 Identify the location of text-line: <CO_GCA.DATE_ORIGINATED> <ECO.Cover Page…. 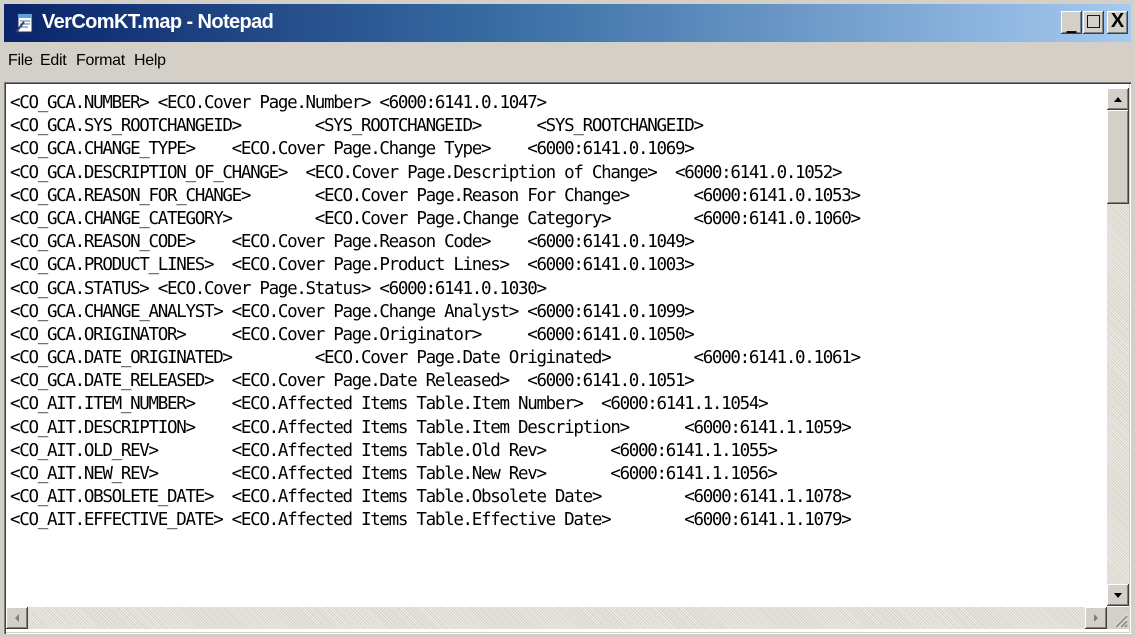
(435, 358).